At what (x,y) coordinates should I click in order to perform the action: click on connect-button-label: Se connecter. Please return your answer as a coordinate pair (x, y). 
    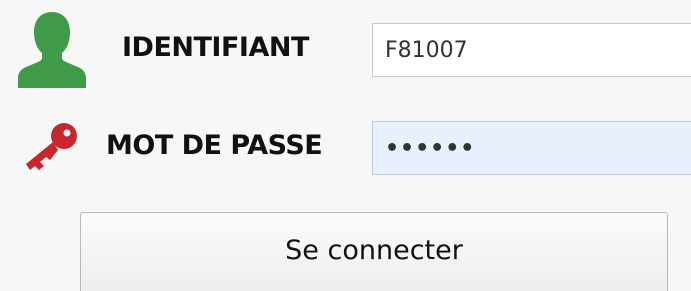
    Looking at the image, I should click on (374, 250).